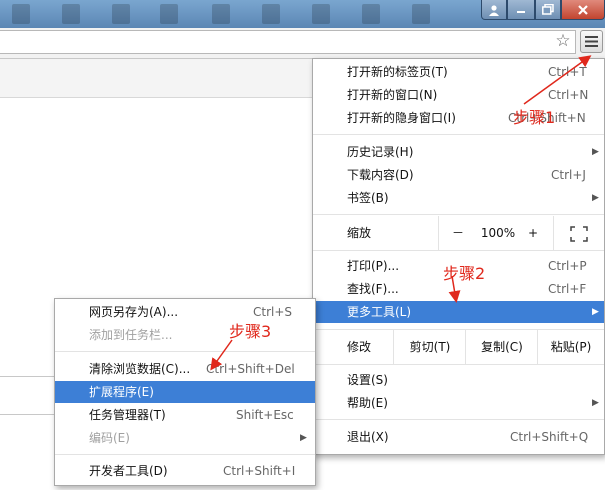  What do you see at coordinates (458, 312) in the screenshot?
I see `menu-item-more-tools: 更多工具(L) ▶` at bounding box center [458, 312].